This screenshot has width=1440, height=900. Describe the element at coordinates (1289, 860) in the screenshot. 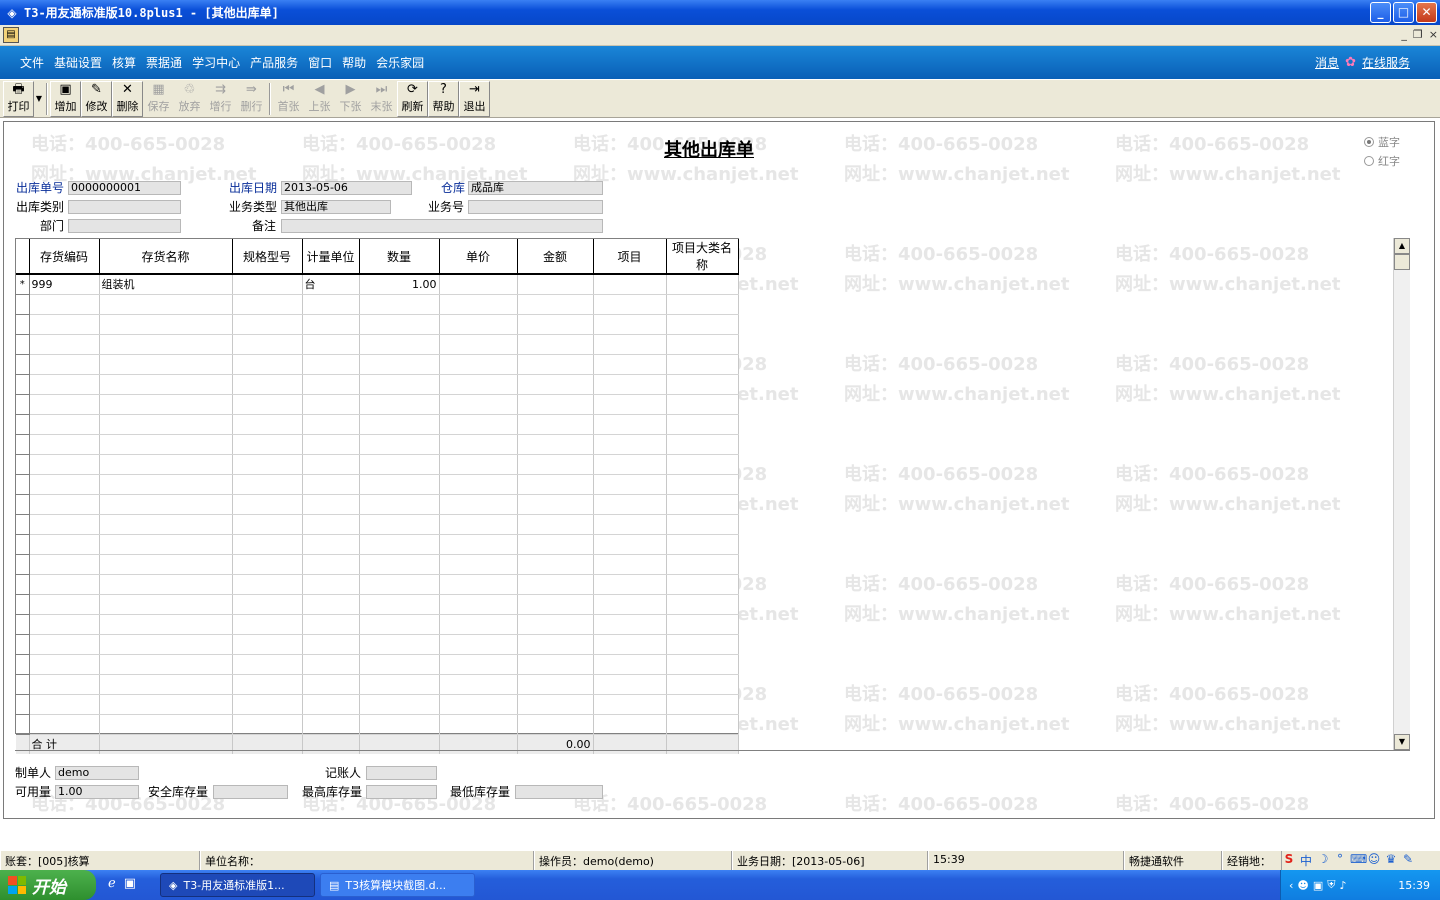

I see `sogou-icon: S` at that location.